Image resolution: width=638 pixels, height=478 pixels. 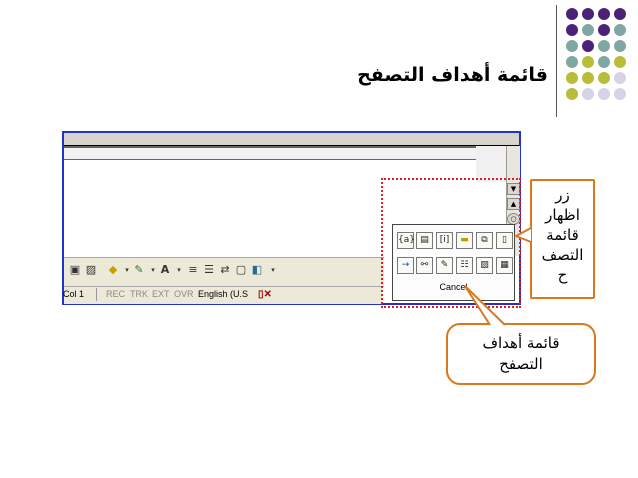 I want to click on callout-line: اظهار, so click(x=562, y=215).